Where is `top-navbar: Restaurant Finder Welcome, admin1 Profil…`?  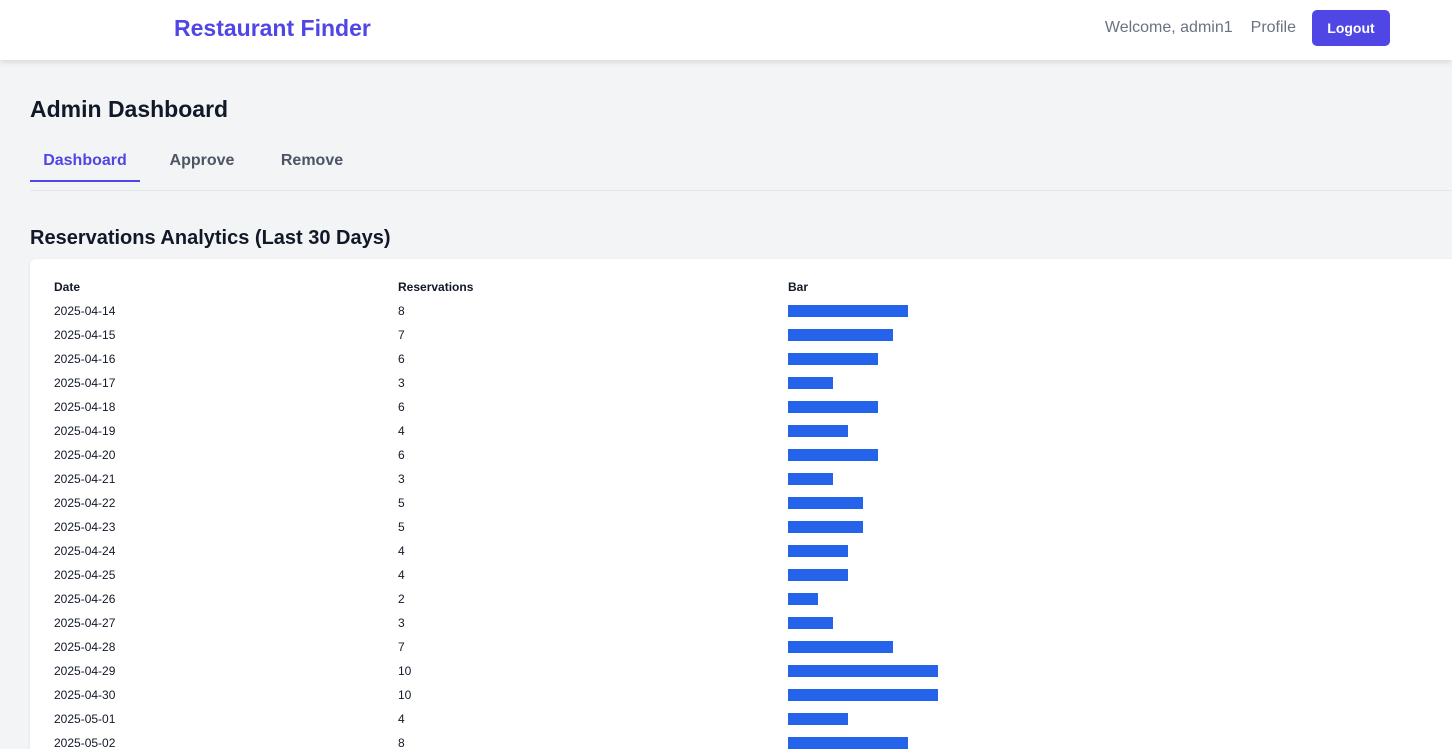 top-navbar: Restaurant Finder Welcome, admin1 Profil… is located at coordinates (726, 30).